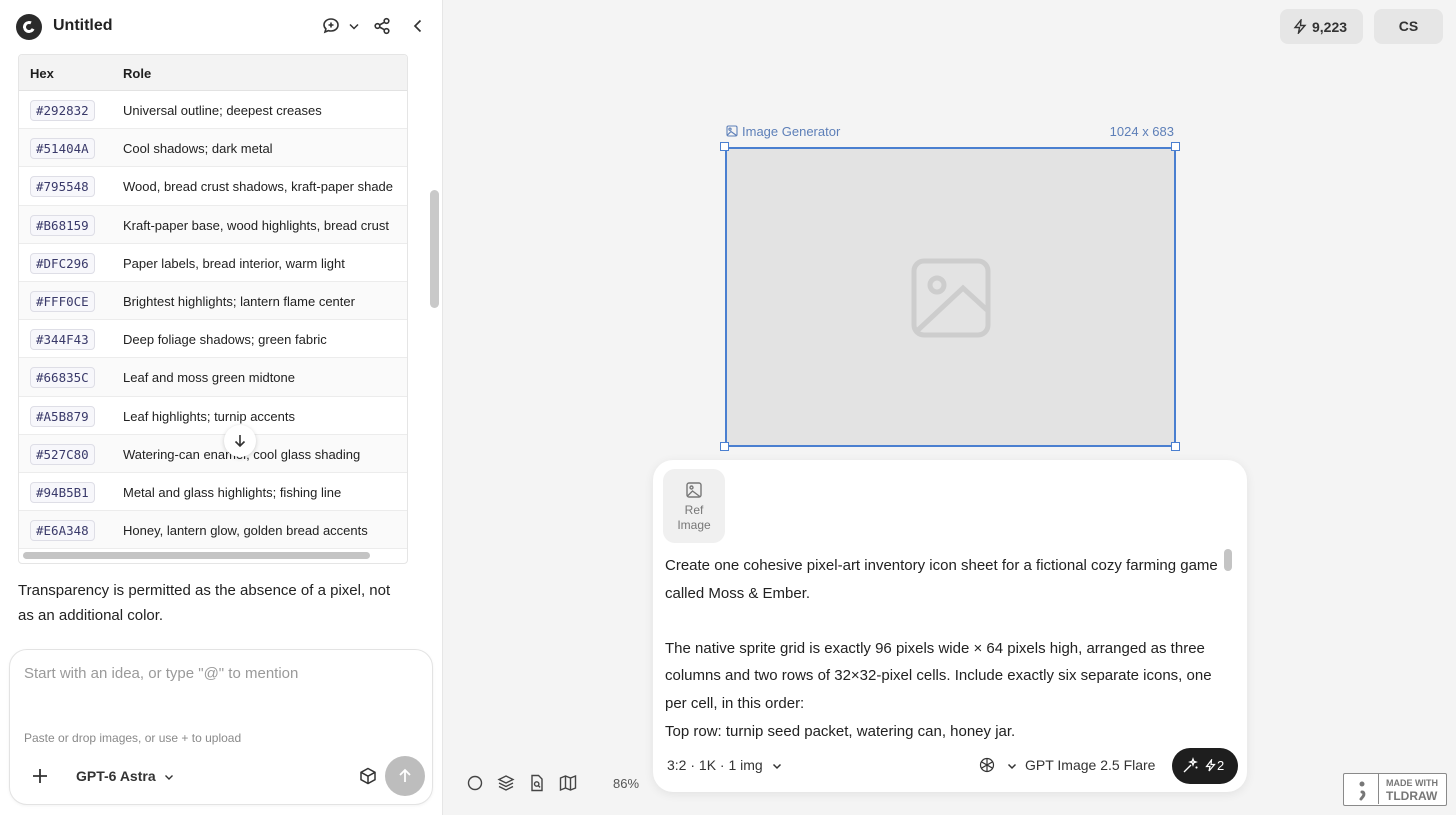  I want to click on column-header-hex: Hex, so click(42, 73).